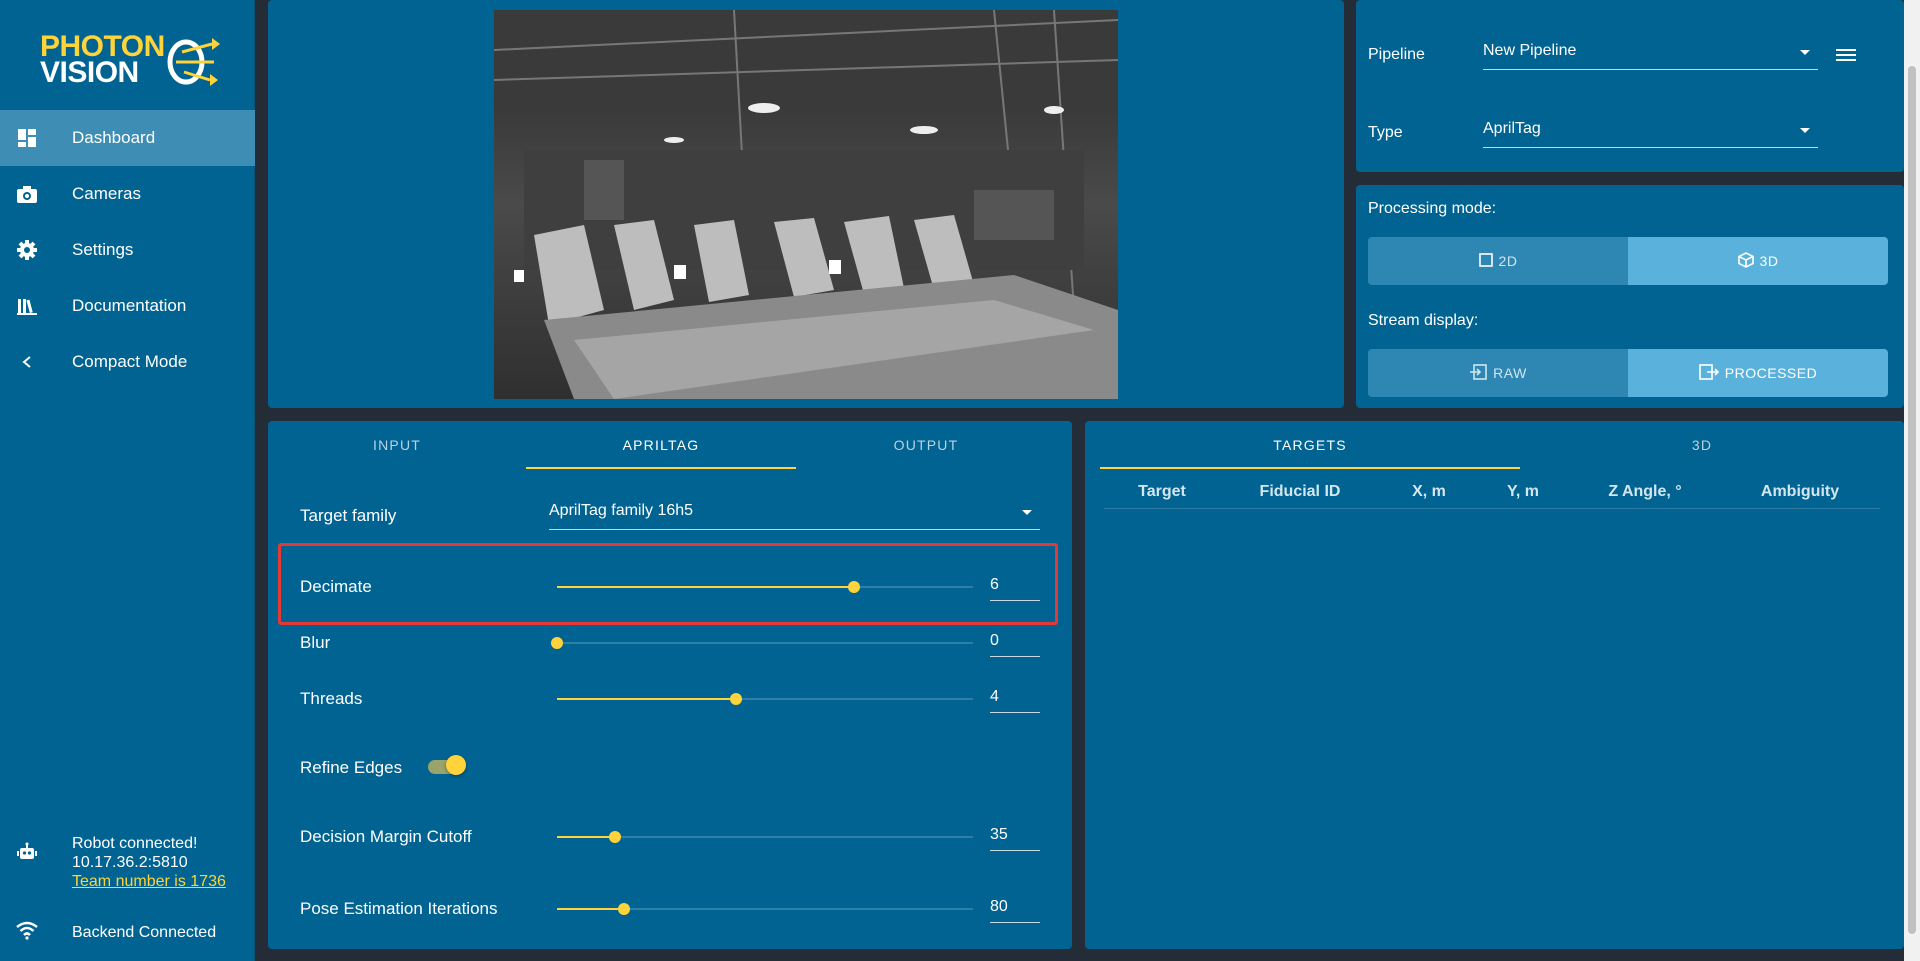 The width and height of the screenshot is (1920, 961). I want to click on processing-2d-label: 2D, so click(1508, 261).